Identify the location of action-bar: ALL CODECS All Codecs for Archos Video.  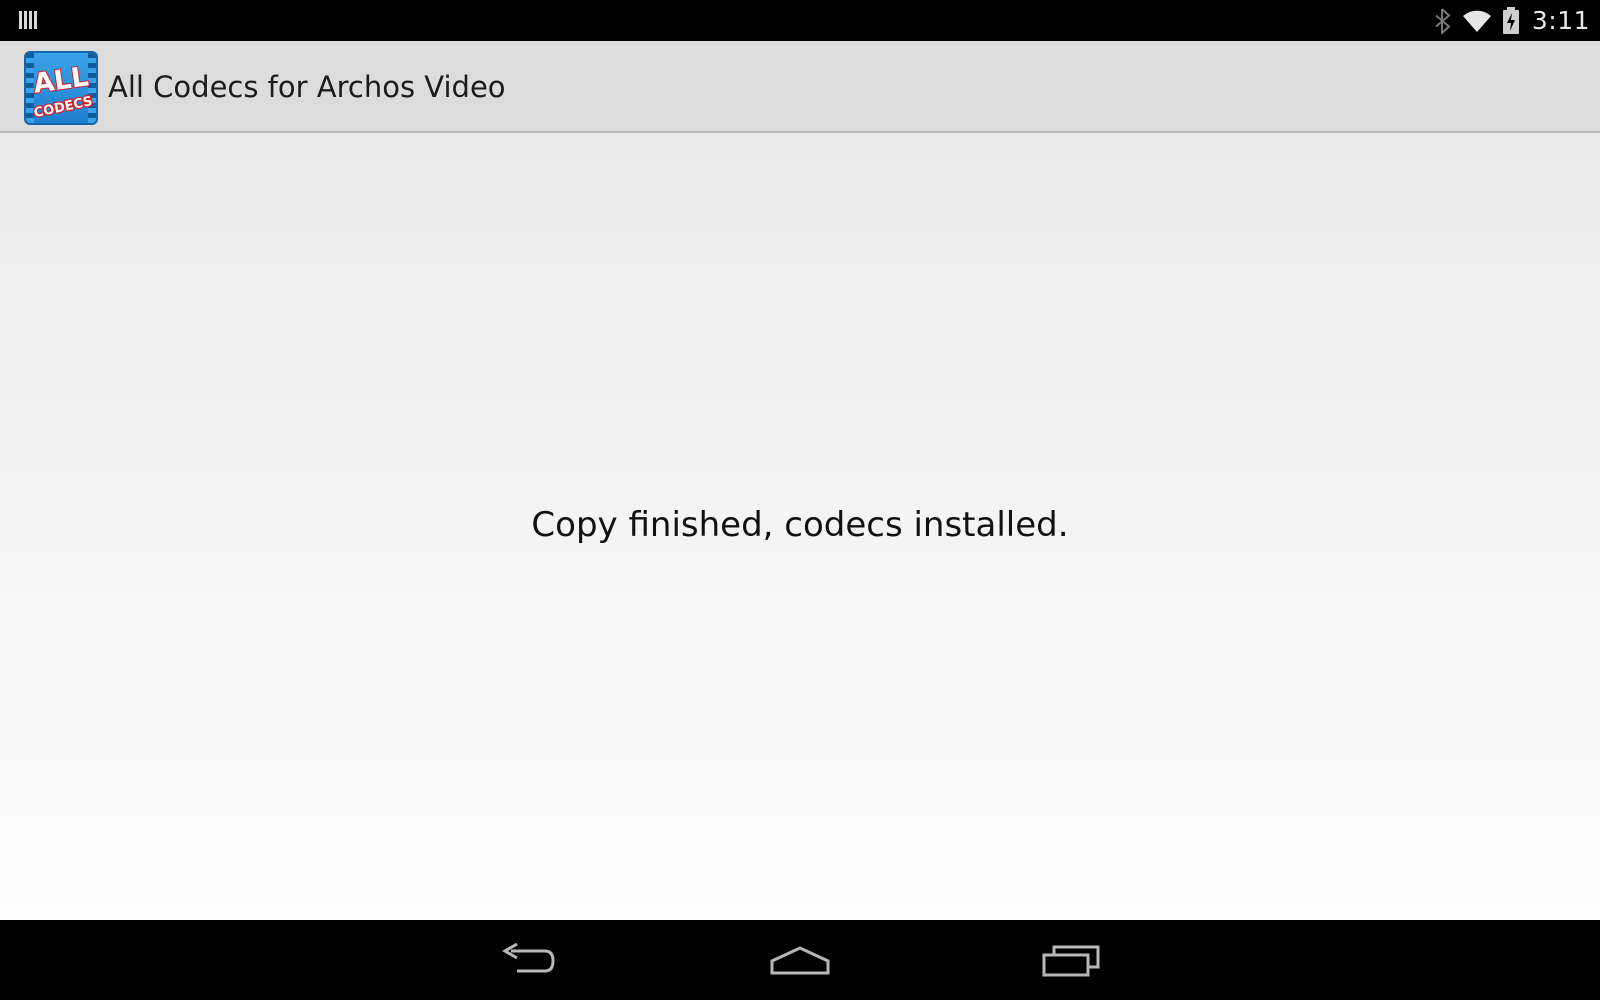
(800, 87).